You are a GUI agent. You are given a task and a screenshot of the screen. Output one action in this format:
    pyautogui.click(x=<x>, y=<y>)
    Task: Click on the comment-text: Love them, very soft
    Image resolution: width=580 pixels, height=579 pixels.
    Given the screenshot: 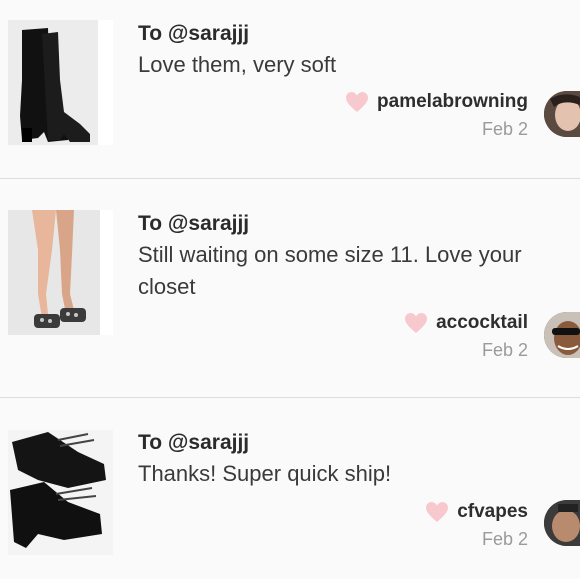 What is the action you would take?
    pyautogui.click(x=237, y=64)
    